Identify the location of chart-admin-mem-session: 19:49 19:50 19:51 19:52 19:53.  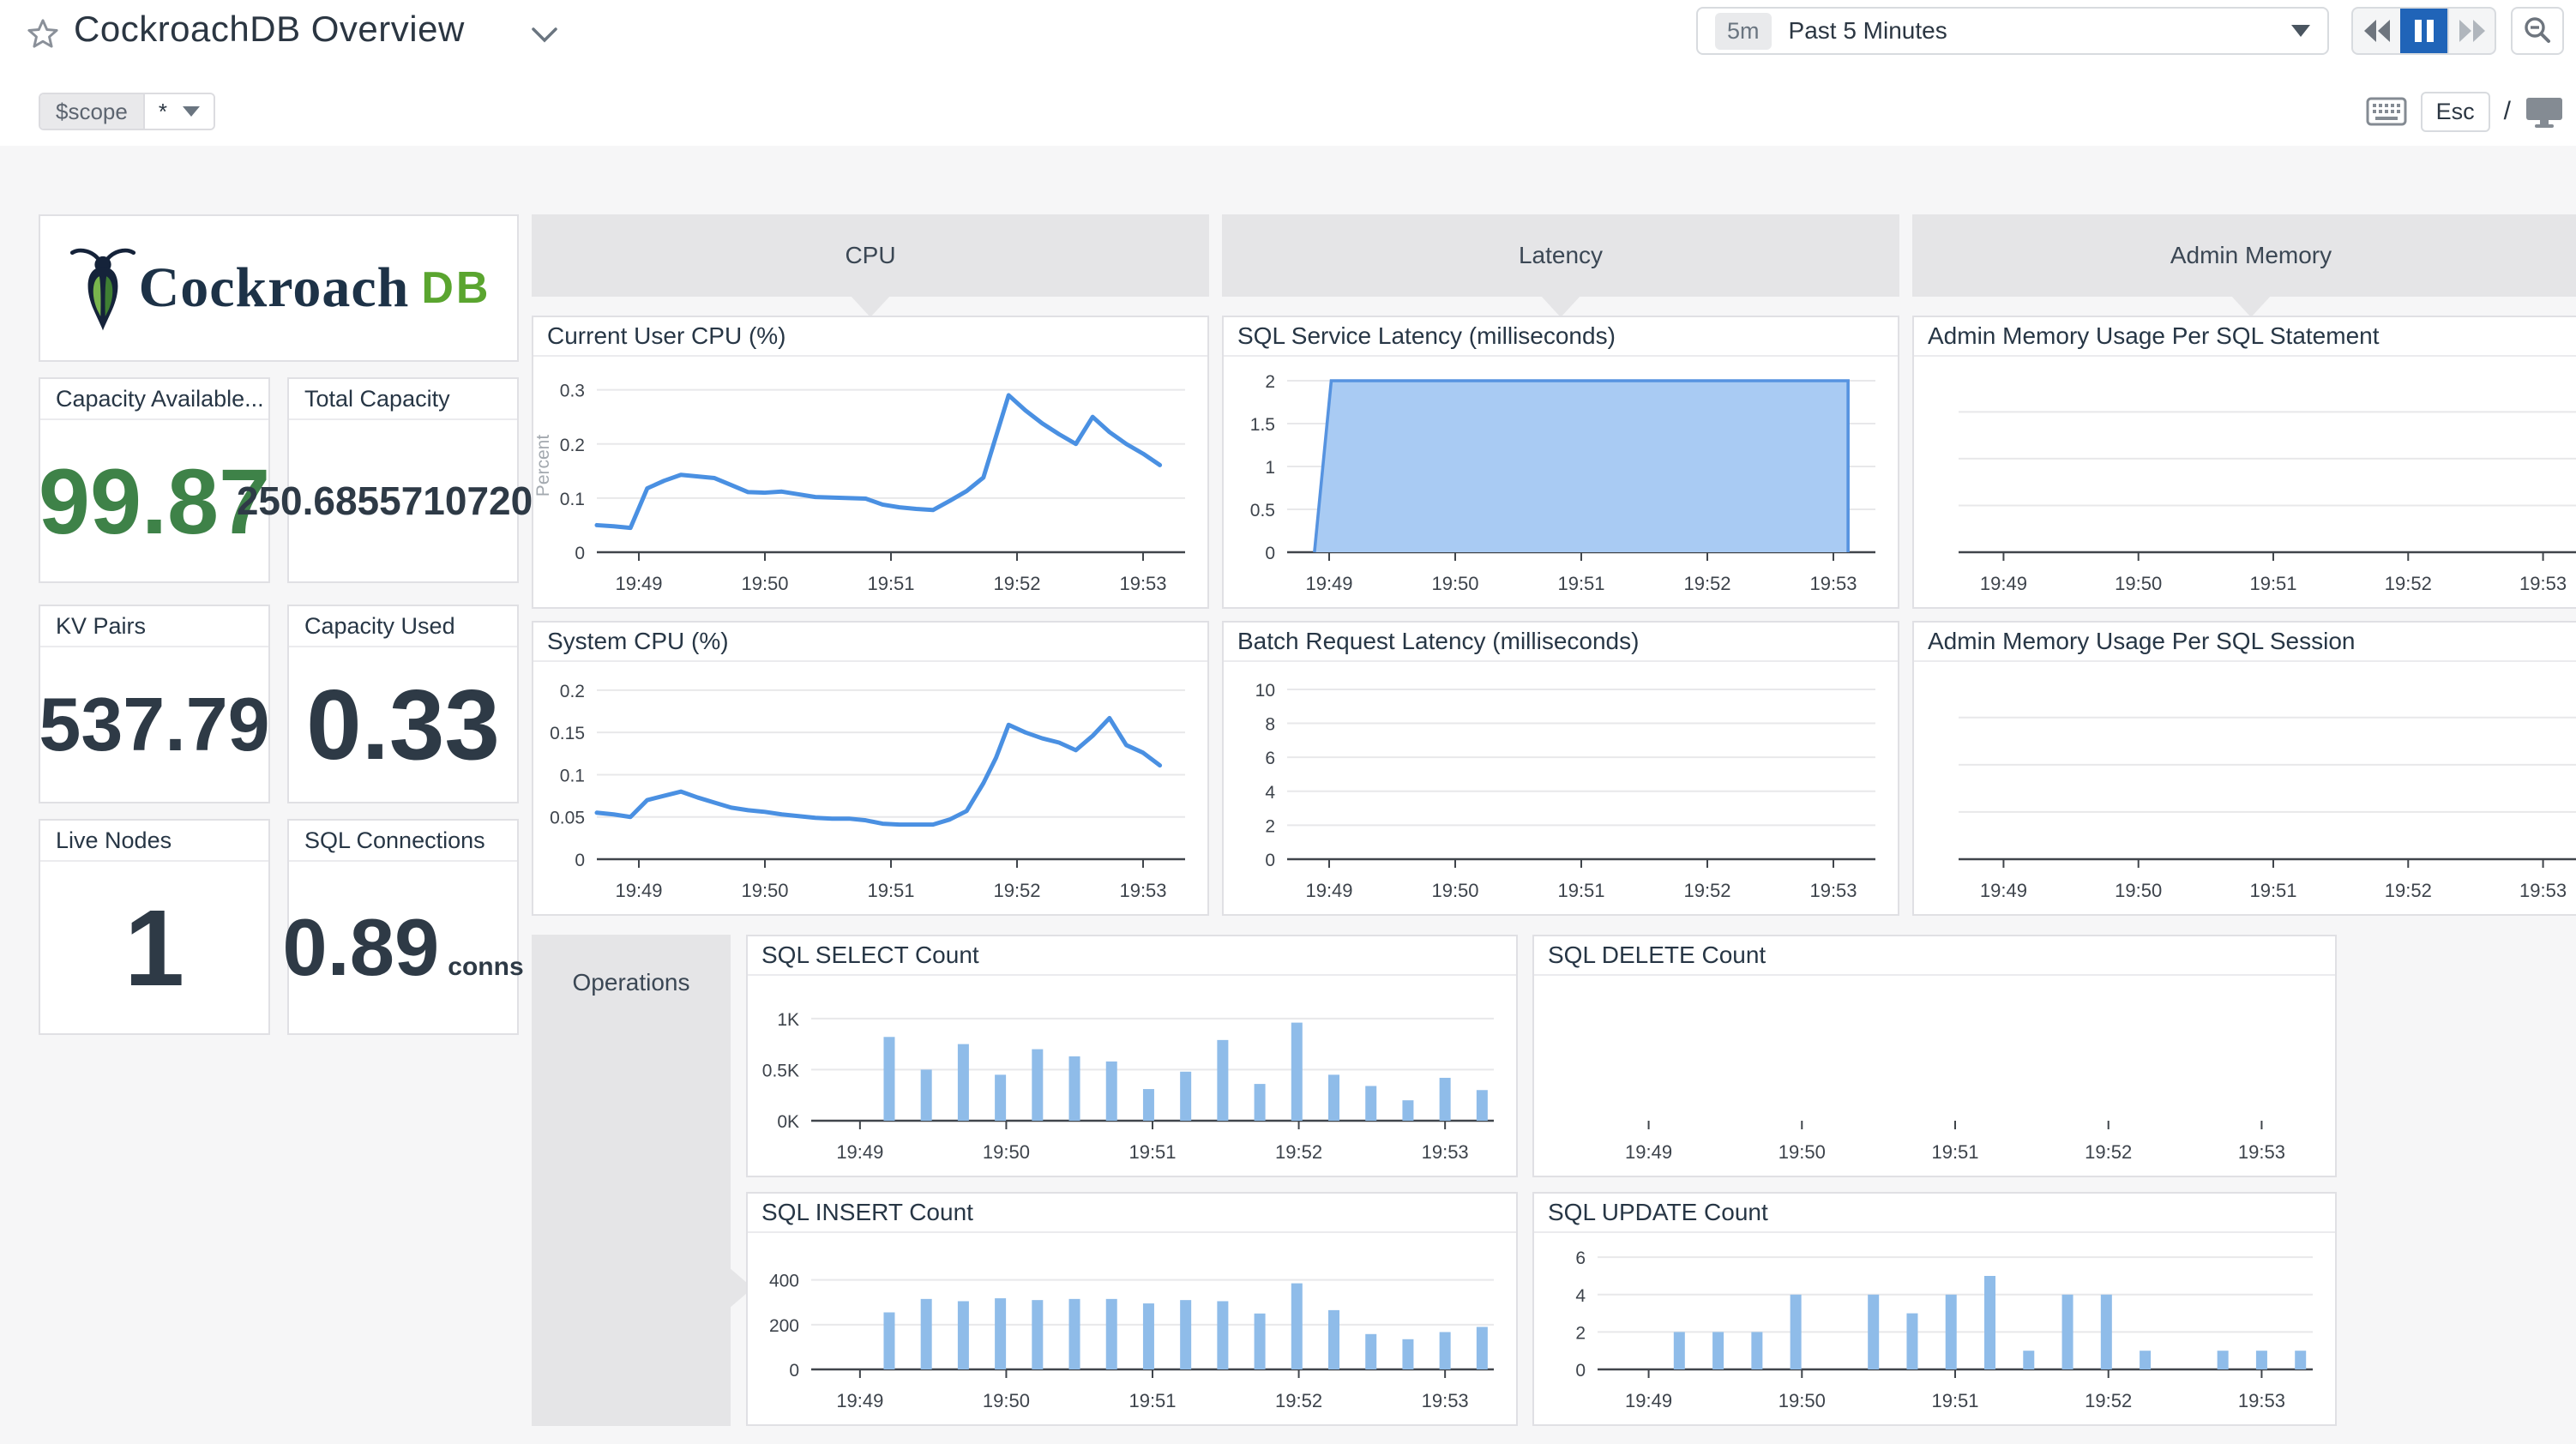
(2245, 788).